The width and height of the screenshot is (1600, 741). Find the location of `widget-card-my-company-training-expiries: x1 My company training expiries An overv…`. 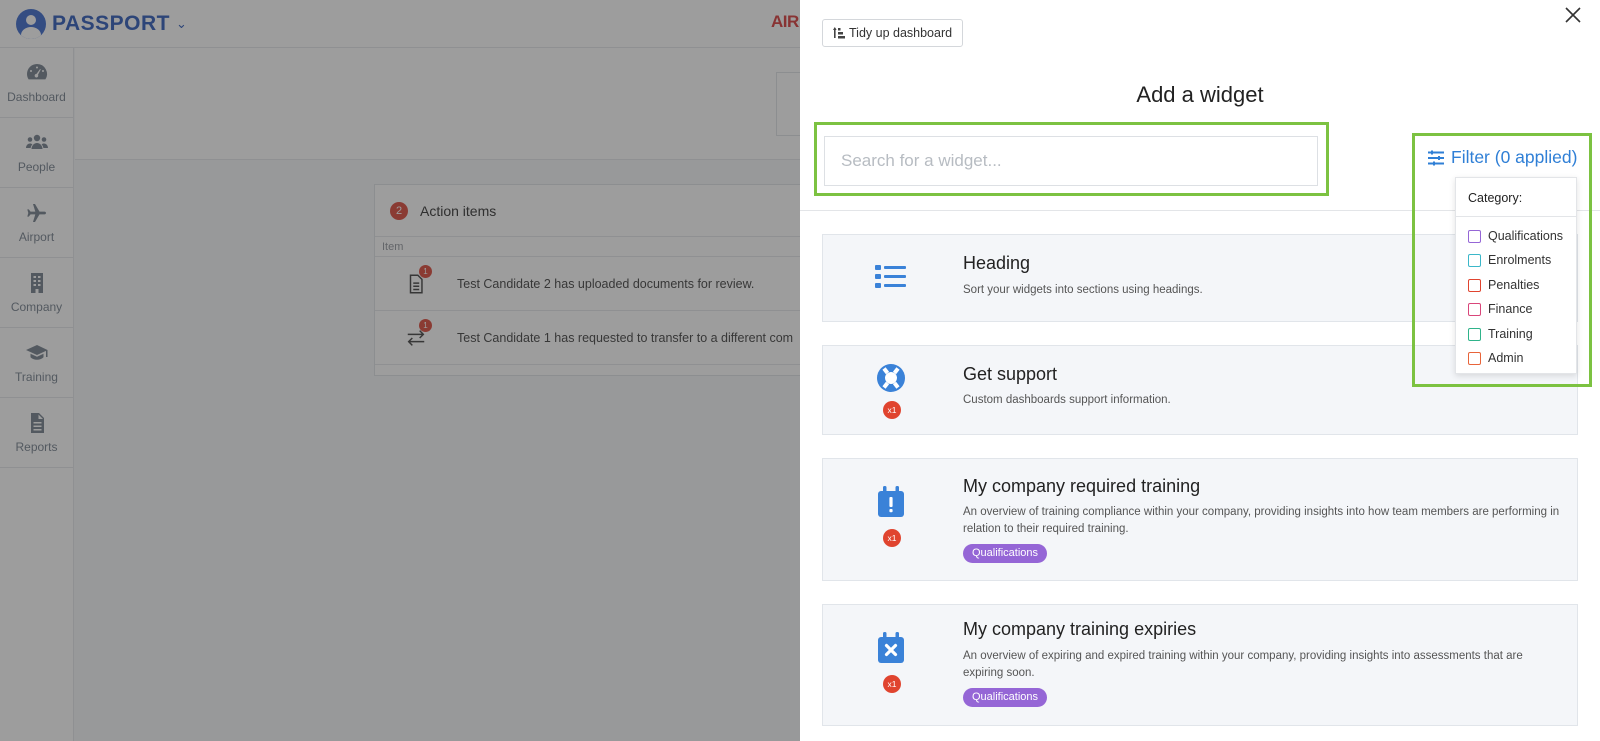

widget-card-my-company-training-expiries: x1 My company training expiries An overv… is located at coordinates (1200, 665).